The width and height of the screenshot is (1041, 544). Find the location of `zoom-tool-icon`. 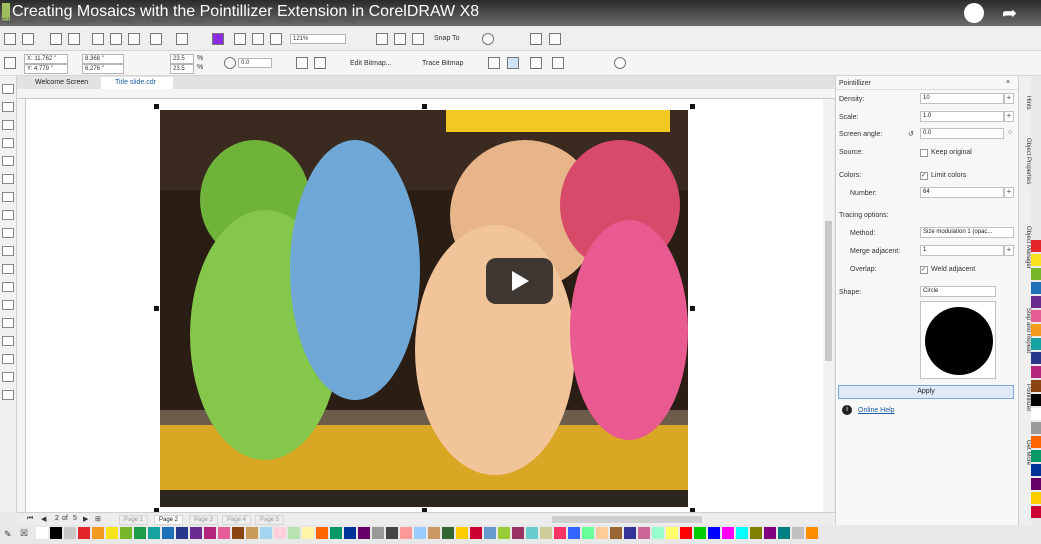

zoom-tool-icon is located at coordinates (8, 143).